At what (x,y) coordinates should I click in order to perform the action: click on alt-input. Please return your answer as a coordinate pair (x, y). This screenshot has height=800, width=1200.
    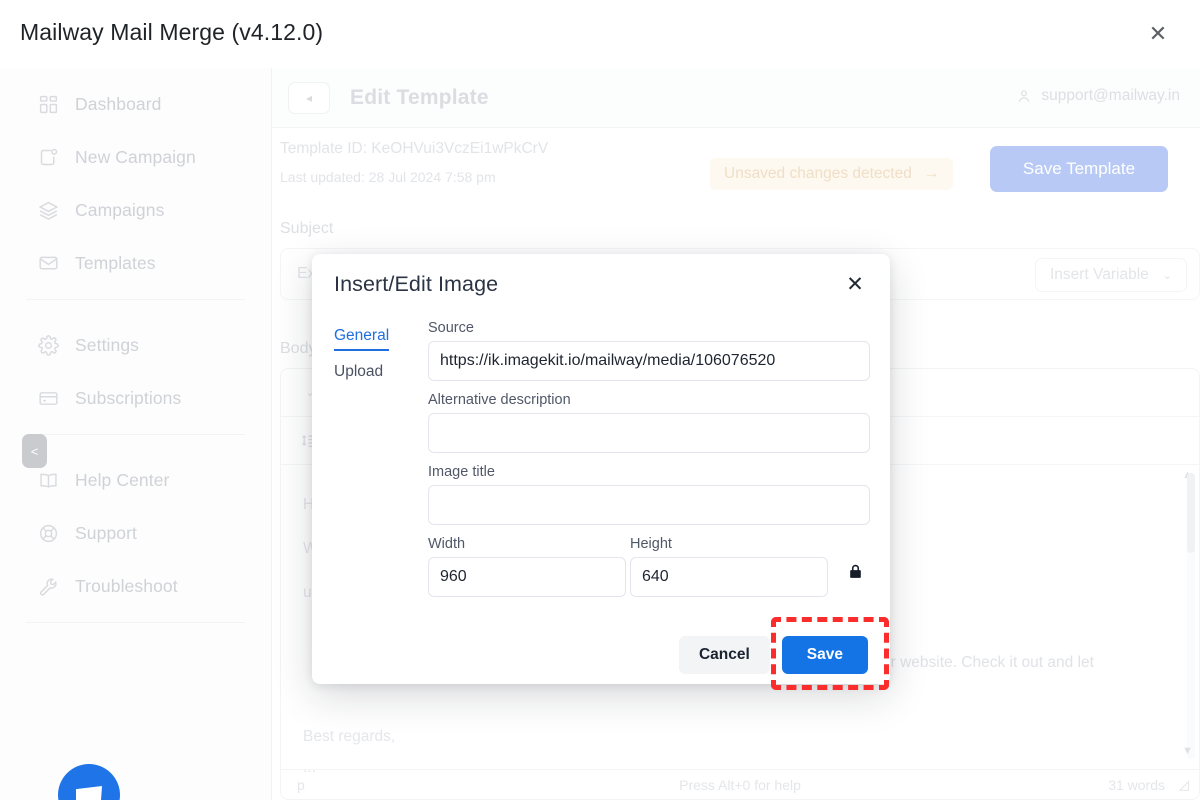
    Looking at the image, I should click on (649, 433).